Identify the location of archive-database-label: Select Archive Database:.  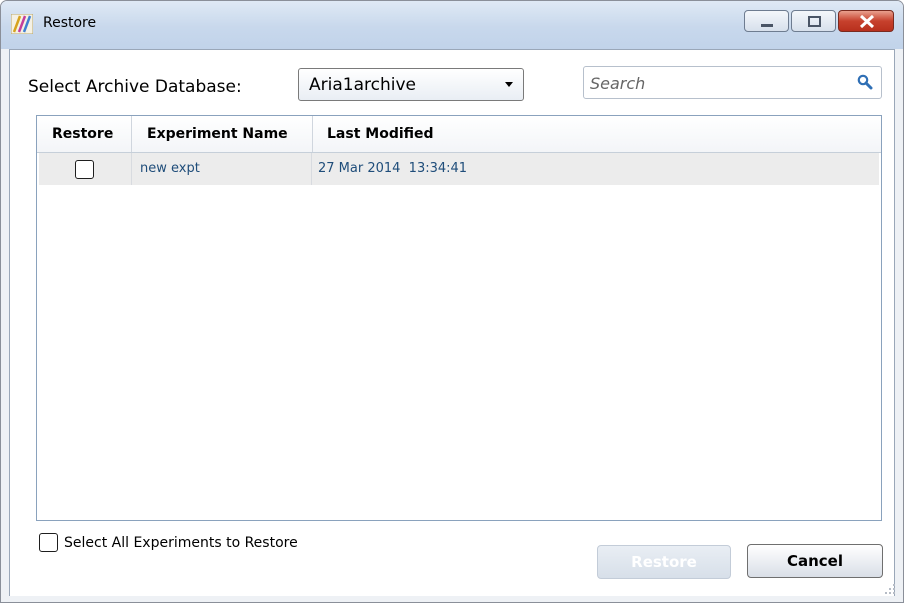
(135, 87).